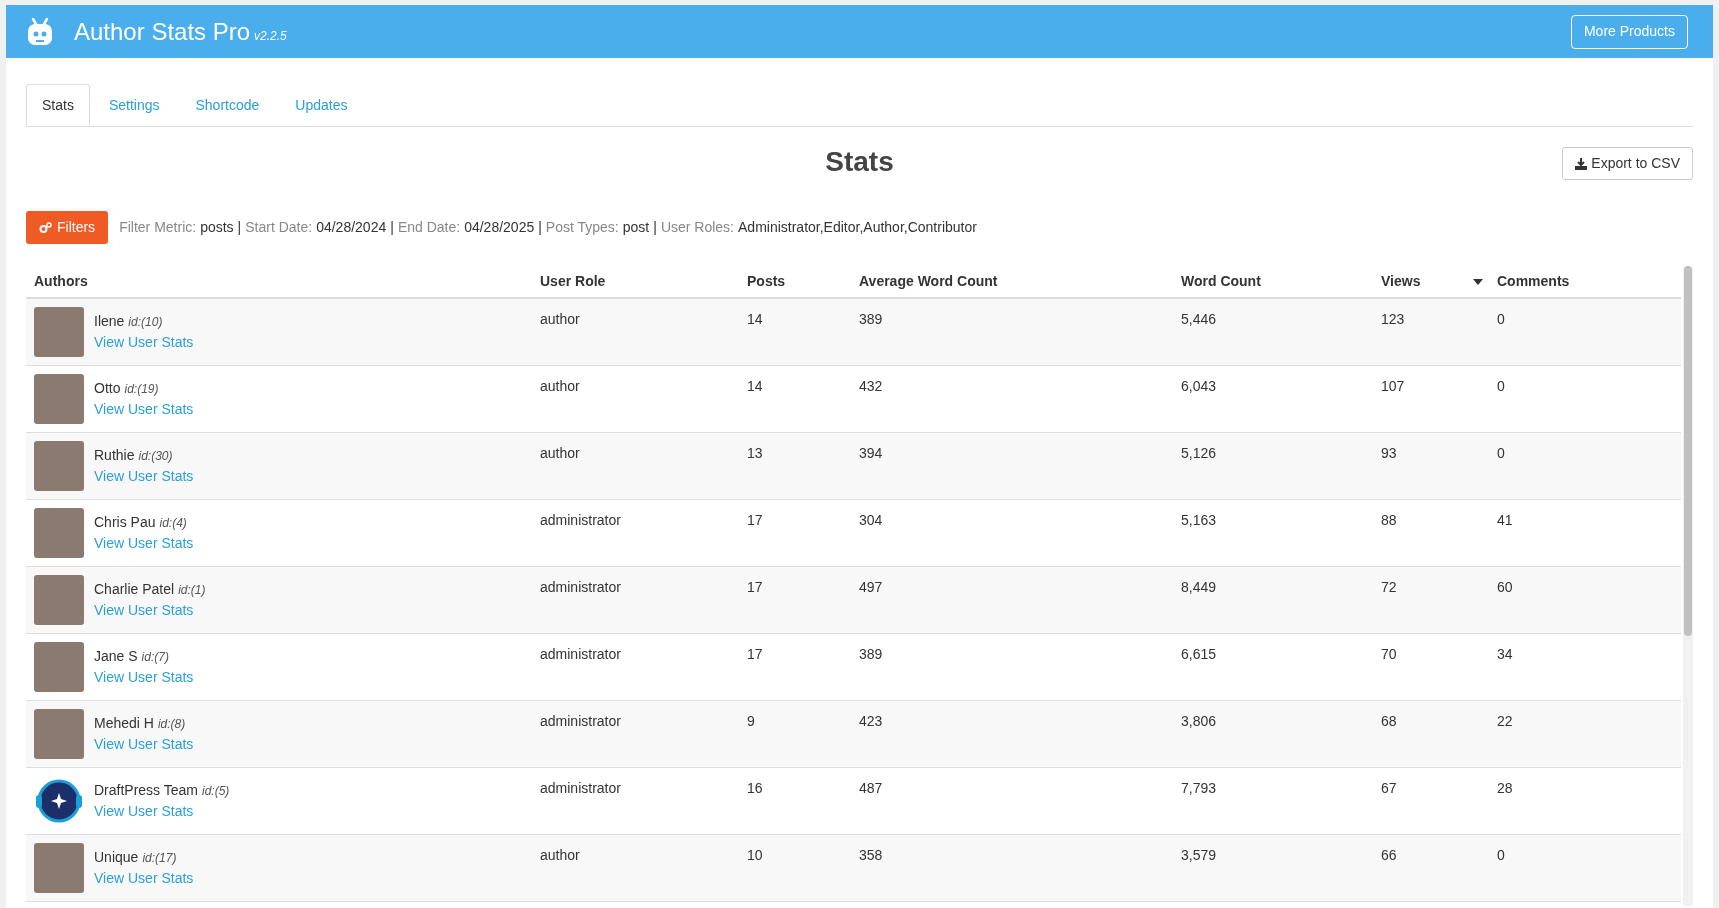 The image size is (1719, 908). Describe the element at coordinates (125, 522) in the screenshot. I see `author-name: Chris Pau` at that location.